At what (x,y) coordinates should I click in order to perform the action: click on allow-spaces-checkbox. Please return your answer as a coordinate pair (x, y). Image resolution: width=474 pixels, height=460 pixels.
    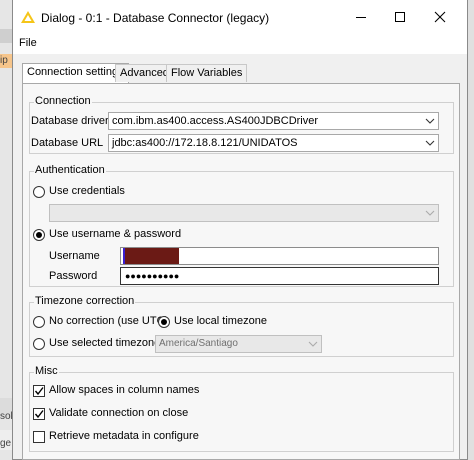
    Looking at the image, I should click on (39, 391).